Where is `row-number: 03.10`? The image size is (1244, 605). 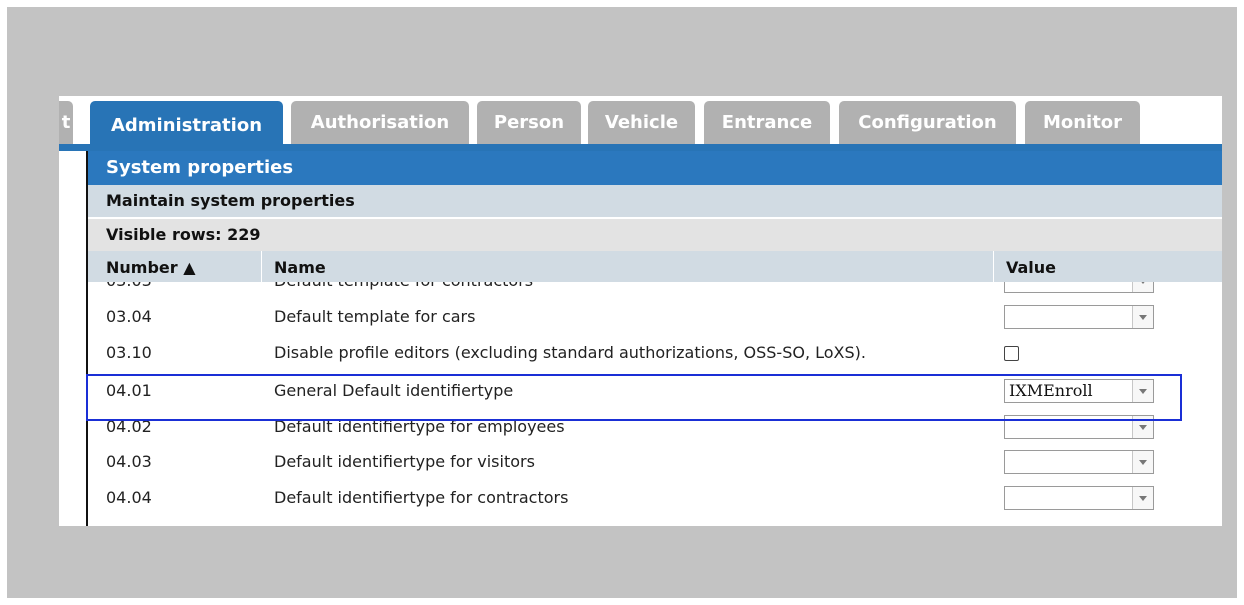 row-number: 03.10 is located at coordinates (129, 352).